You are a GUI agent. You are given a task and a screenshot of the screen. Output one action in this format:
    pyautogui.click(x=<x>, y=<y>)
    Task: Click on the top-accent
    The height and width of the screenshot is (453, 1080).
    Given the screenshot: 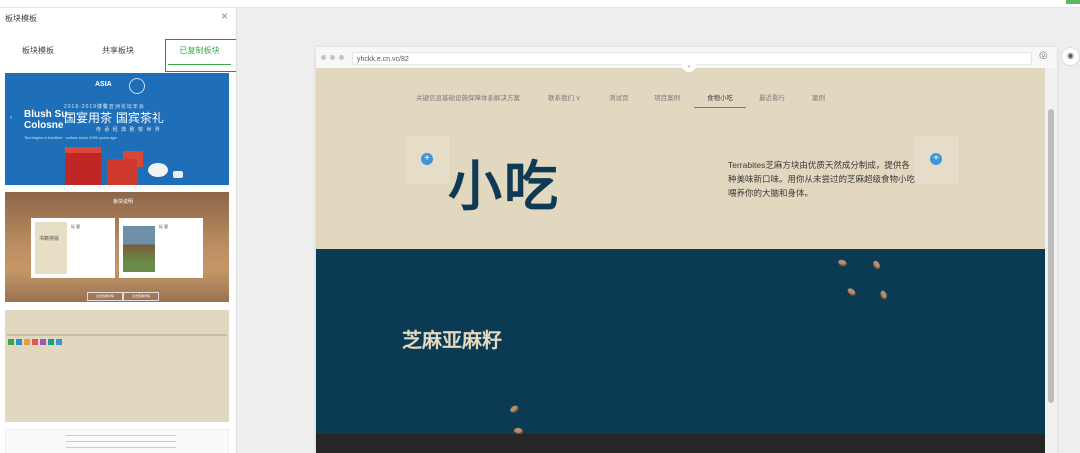 What is the action you would take?
    pyautogui.click(x=1073, y=2)
    